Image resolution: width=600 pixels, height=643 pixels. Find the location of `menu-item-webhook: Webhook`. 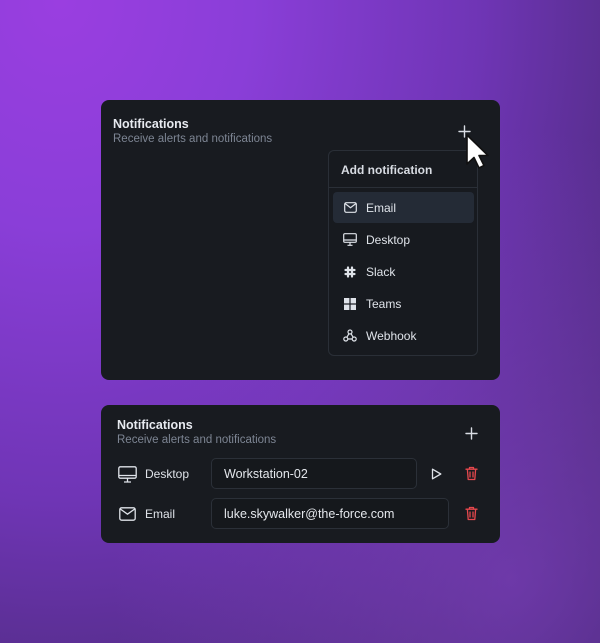

menu-item-webhook: Webhook is located at coordinates (403, 335).